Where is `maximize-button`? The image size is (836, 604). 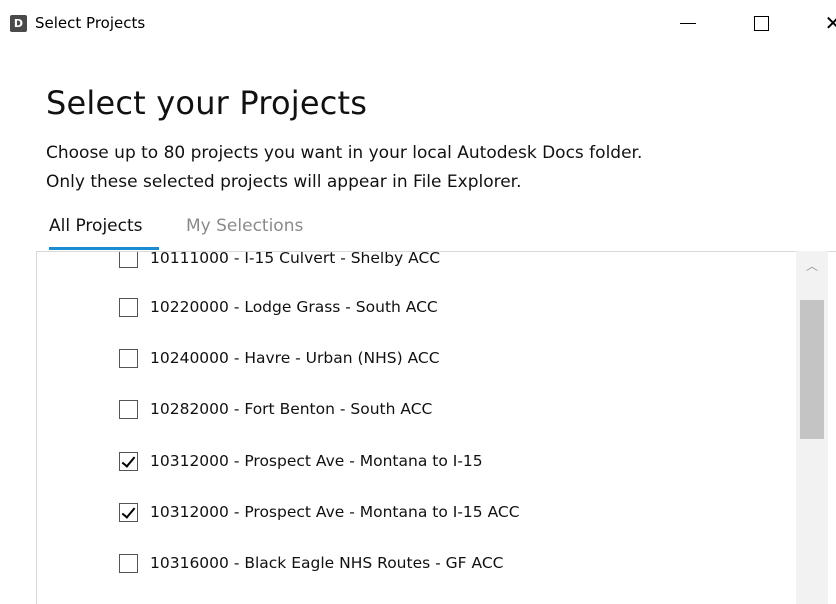 maximize-button is located at coordinates (761, 23).